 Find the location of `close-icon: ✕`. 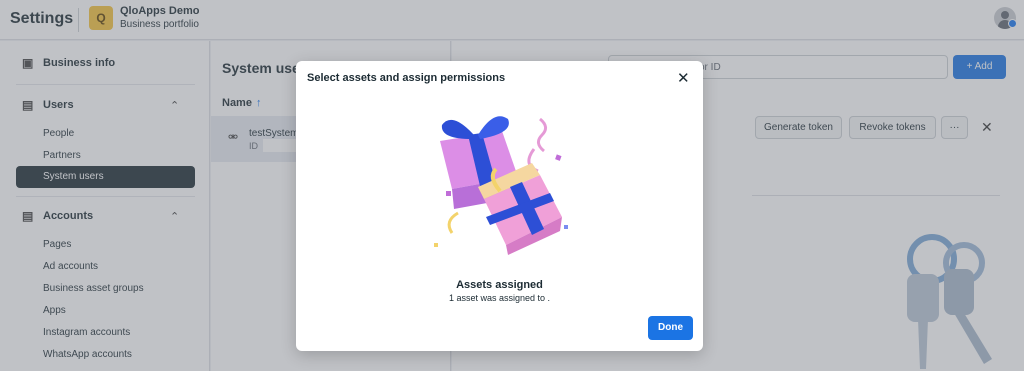

close-icon: ✕ is located at coordinates (683, 78).